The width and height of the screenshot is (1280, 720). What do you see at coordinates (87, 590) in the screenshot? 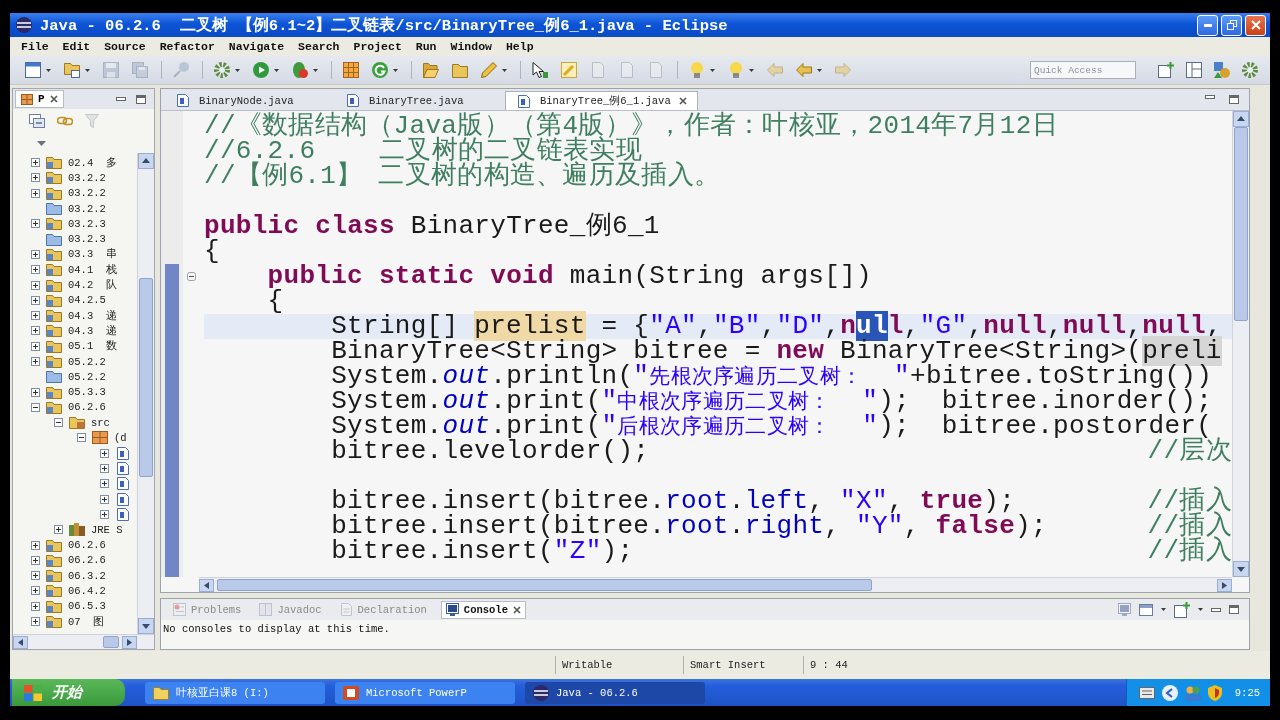
I see `tree-item: 06.4.2` at bounding box center [87, 590].